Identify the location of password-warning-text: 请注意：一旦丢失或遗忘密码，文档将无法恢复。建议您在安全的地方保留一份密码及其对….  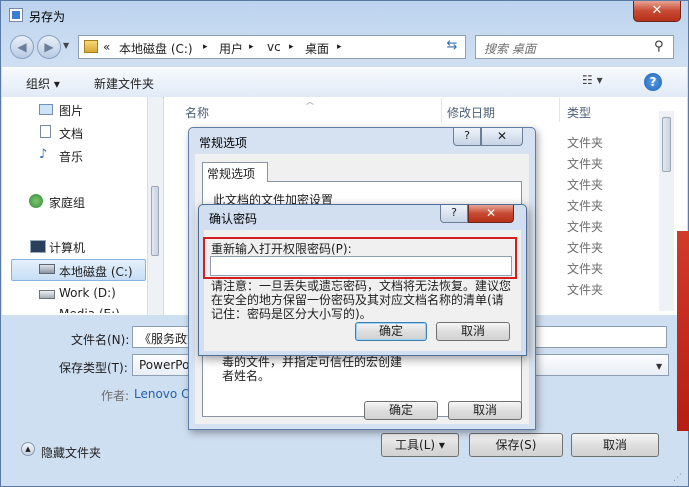
(361, 300).